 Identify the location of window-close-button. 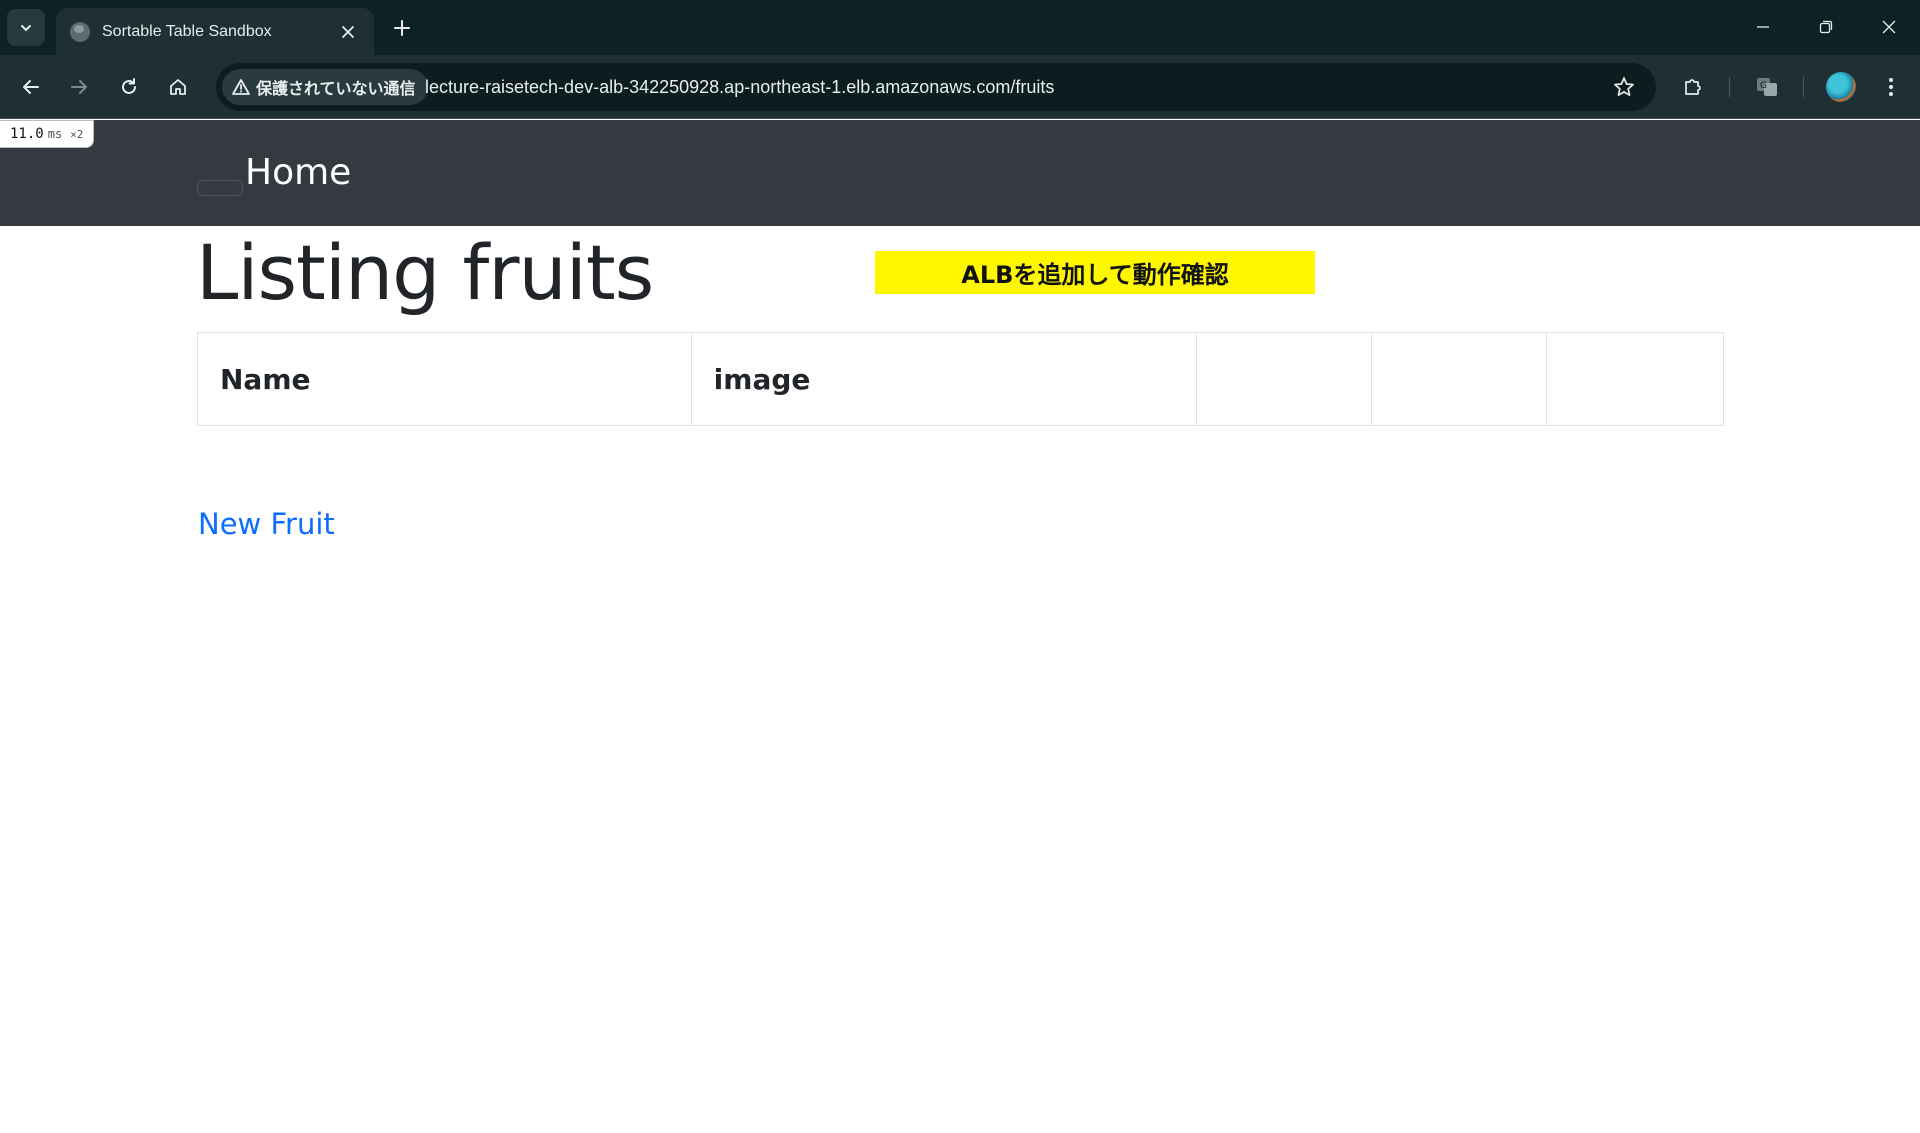
(1889, 27).